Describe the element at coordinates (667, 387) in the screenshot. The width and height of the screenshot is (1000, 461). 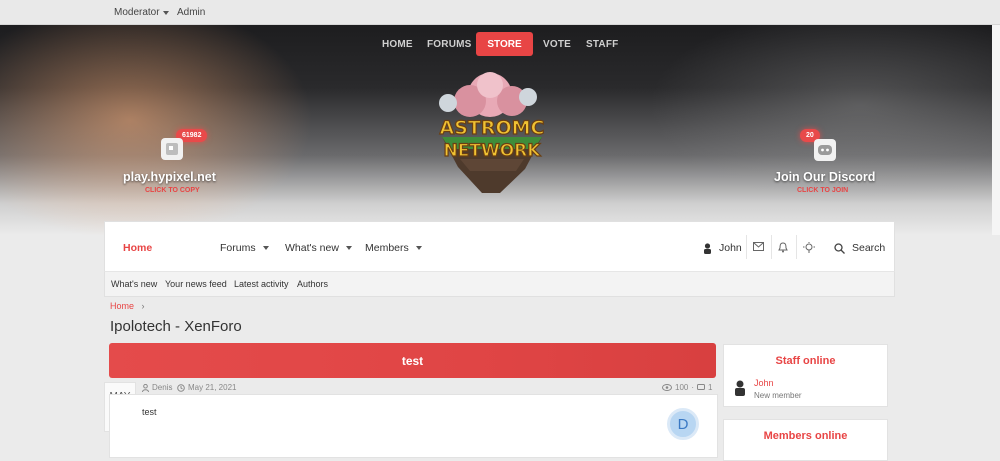
I see `eye-icon` at that location.